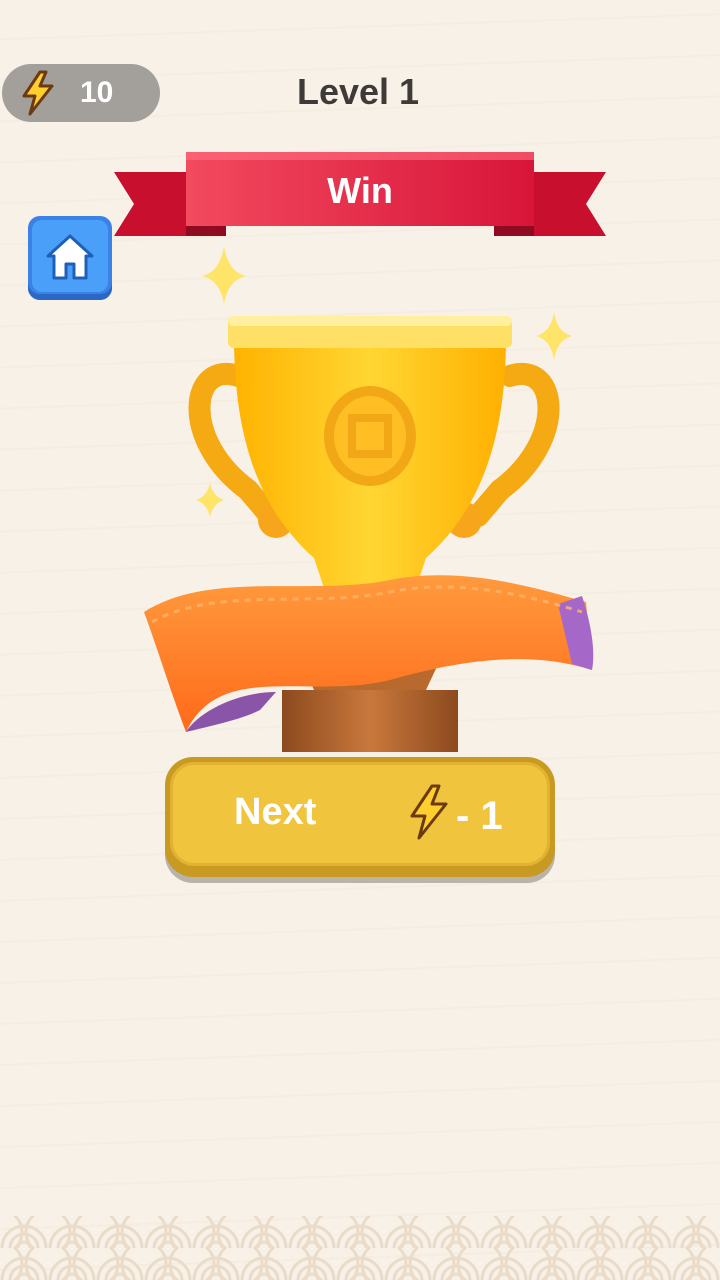 The height and width of the screenshot is (1280, 720). What do you see at coordinates (275, 812) in the screenshot?
I see `next-button-label: Next` at bounding box center [275, 812].